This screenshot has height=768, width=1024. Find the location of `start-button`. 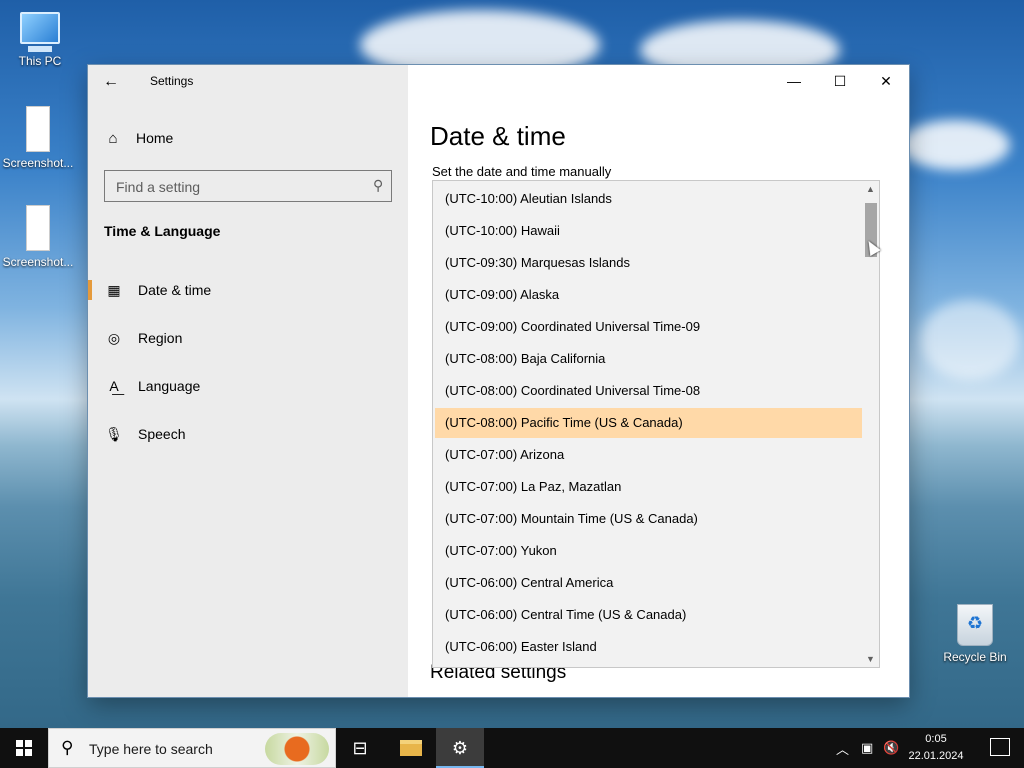

start-button is located at coordinates (24, 748).